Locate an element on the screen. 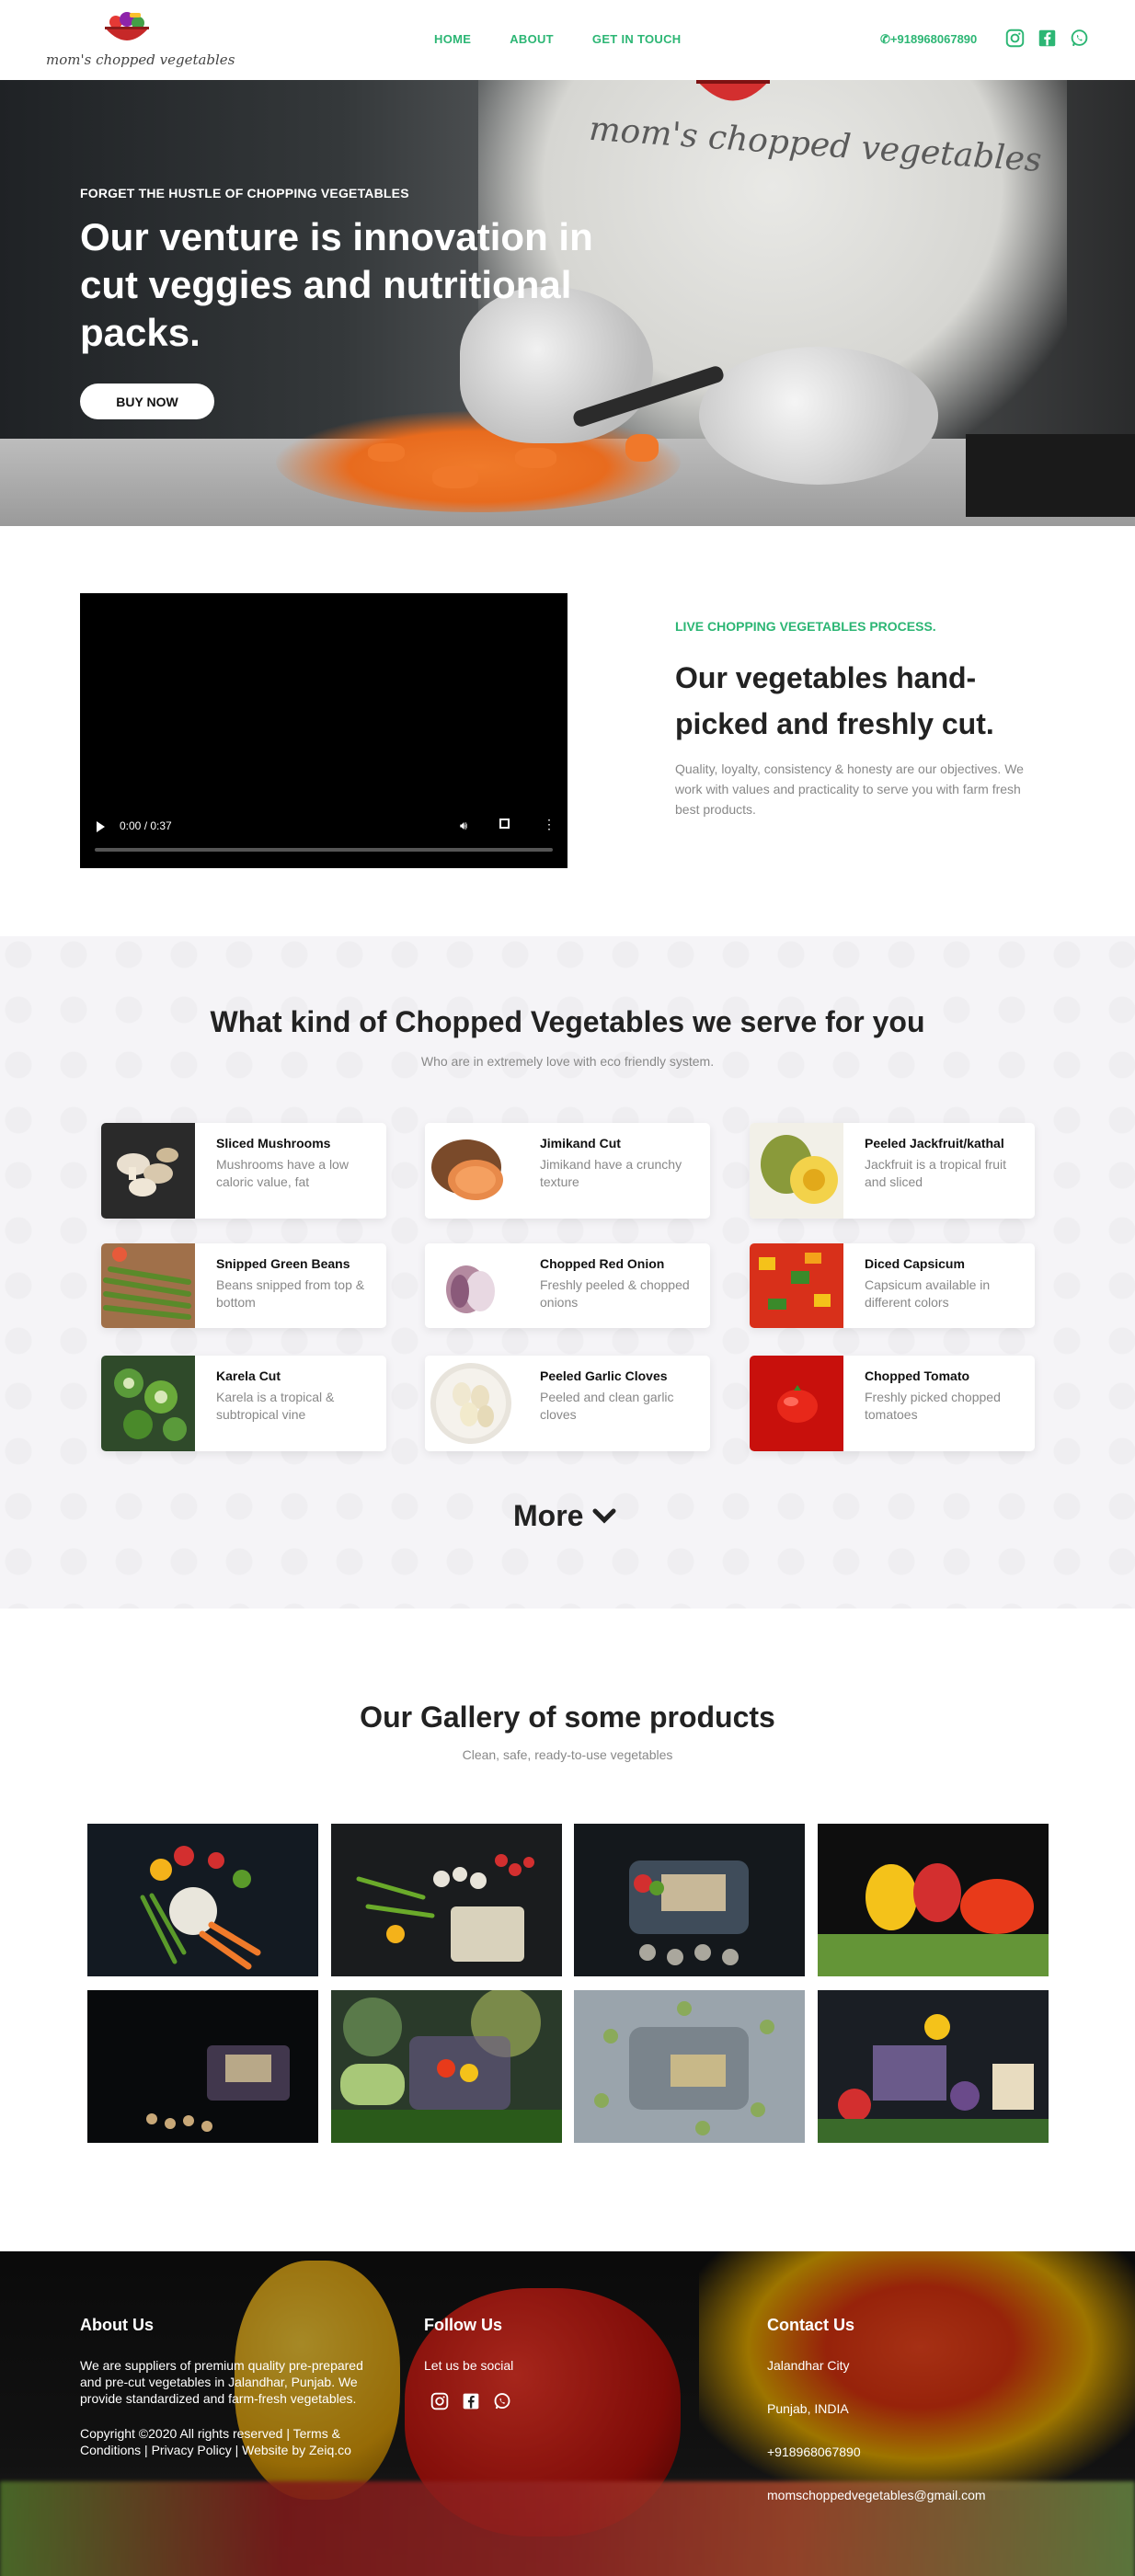 This screenshot has width=1135, height=2576. video-progress-bar is located at coordinates (324, 850).